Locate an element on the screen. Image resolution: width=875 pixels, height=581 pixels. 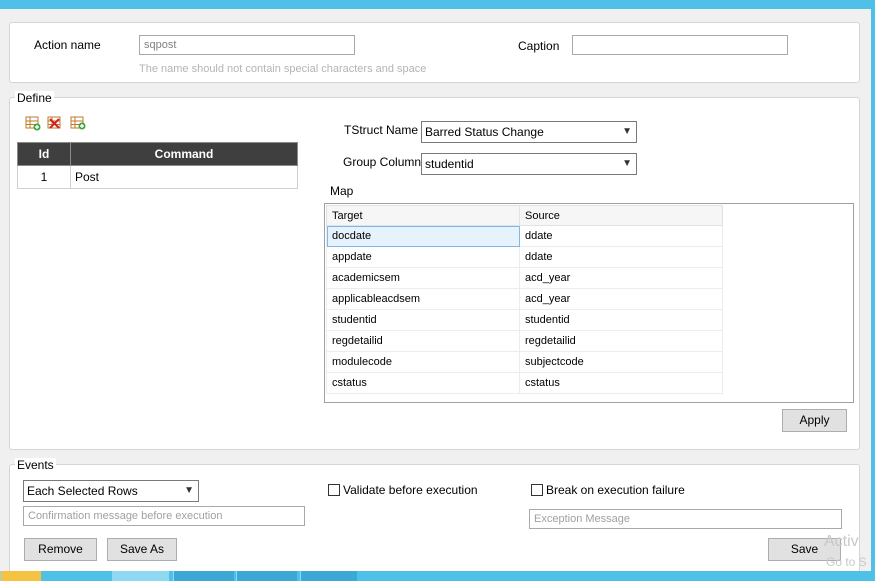
tstruct-select: Barred Status Change ▼ is located at coordinates (529, 132).